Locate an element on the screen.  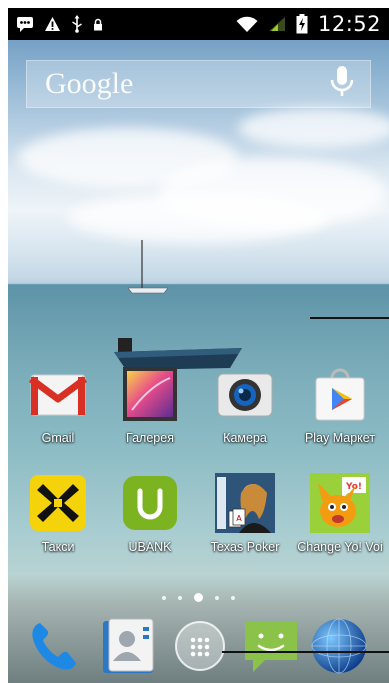
app-label: Play Маркет is located at coordinates (340, 438).